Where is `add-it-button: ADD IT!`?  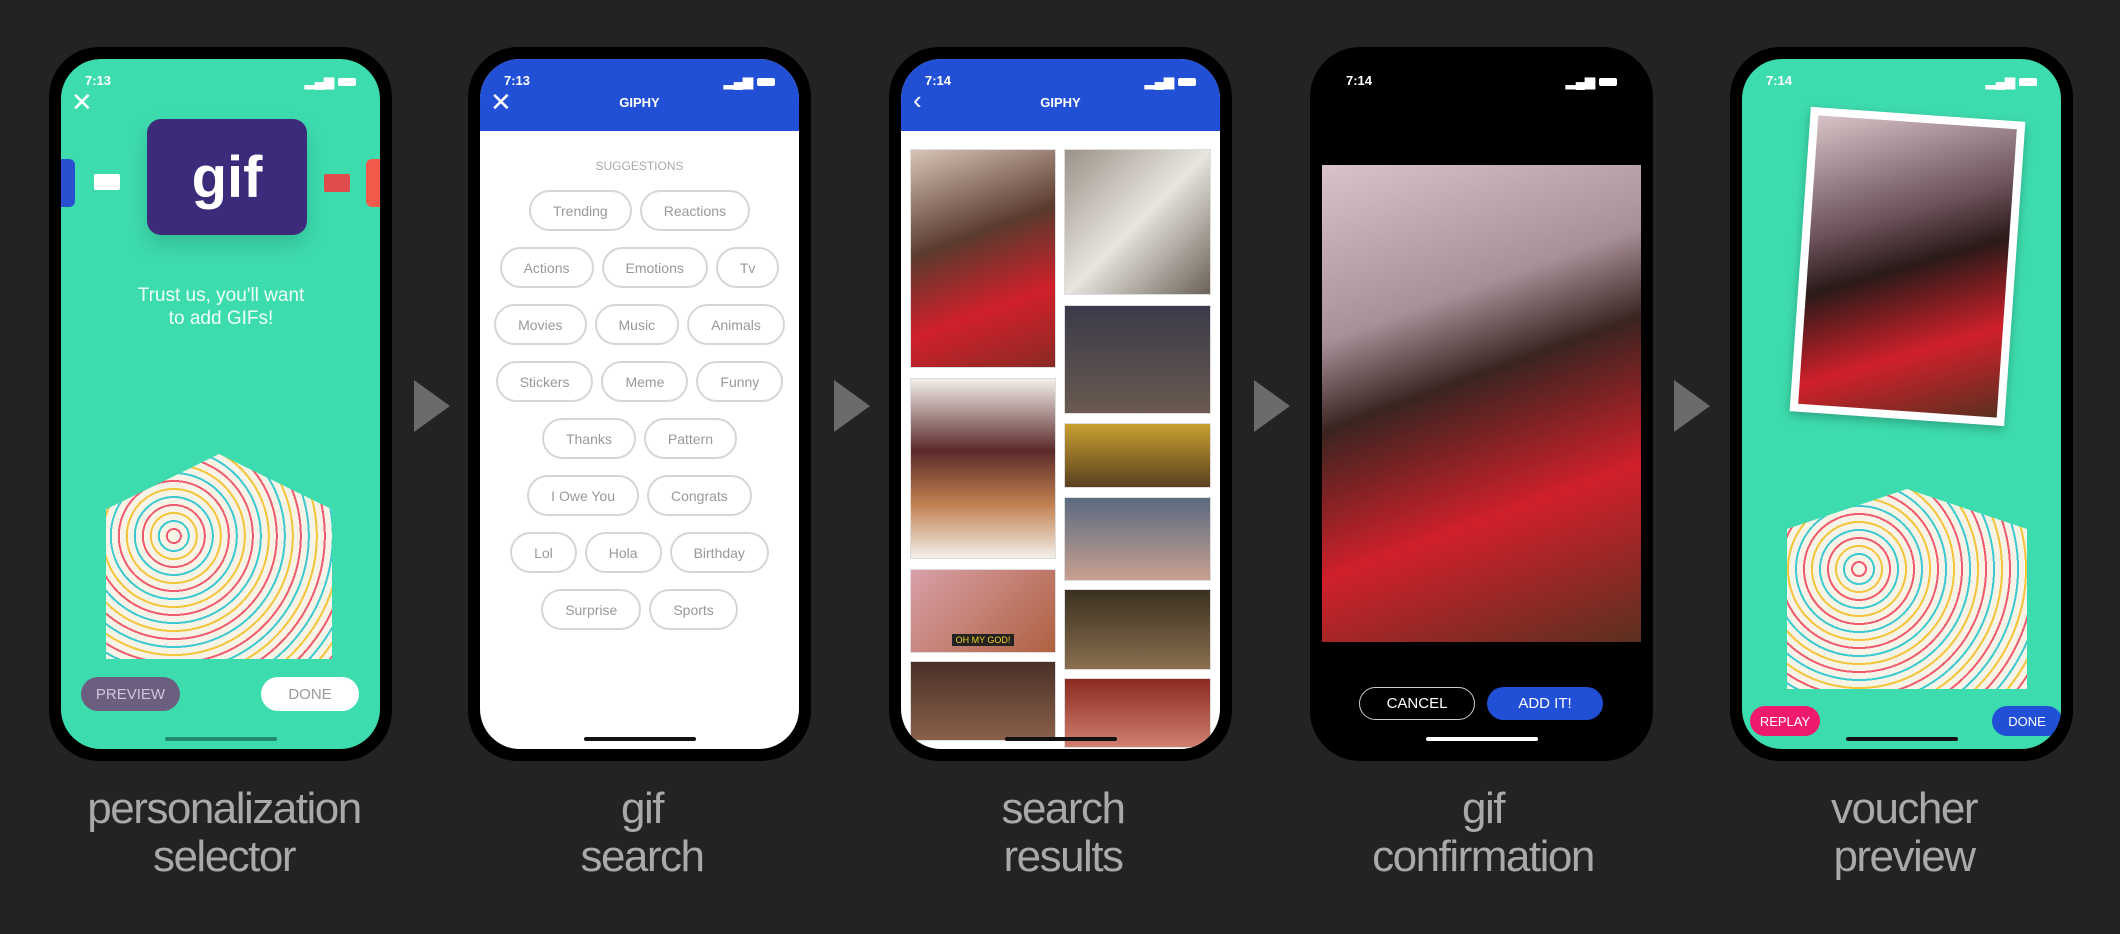 add-it-button: ADD IT! is located at coordinates (1545, 703).